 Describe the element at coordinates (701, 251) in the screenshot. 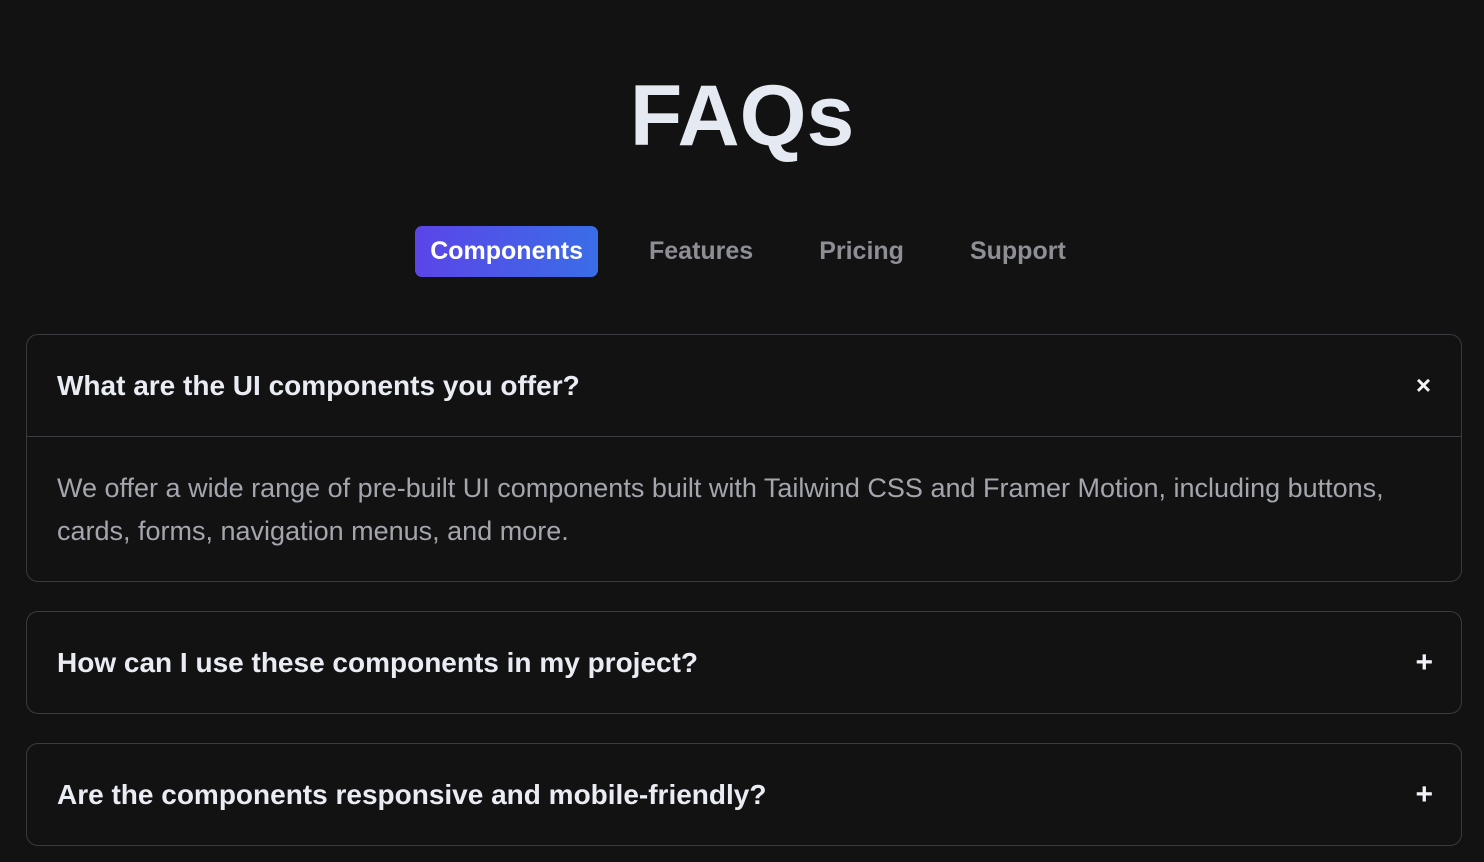

I see `tab-features: Features` at that location.